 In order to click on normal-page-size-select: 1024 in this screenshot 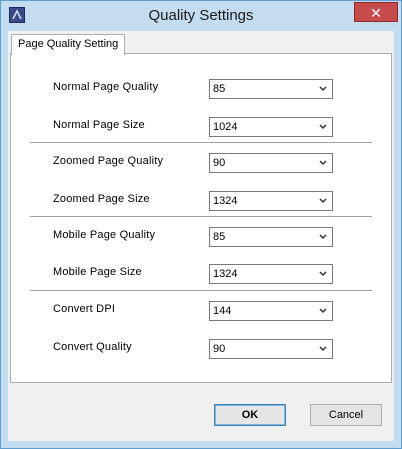, I will do `click(271, 127)`.